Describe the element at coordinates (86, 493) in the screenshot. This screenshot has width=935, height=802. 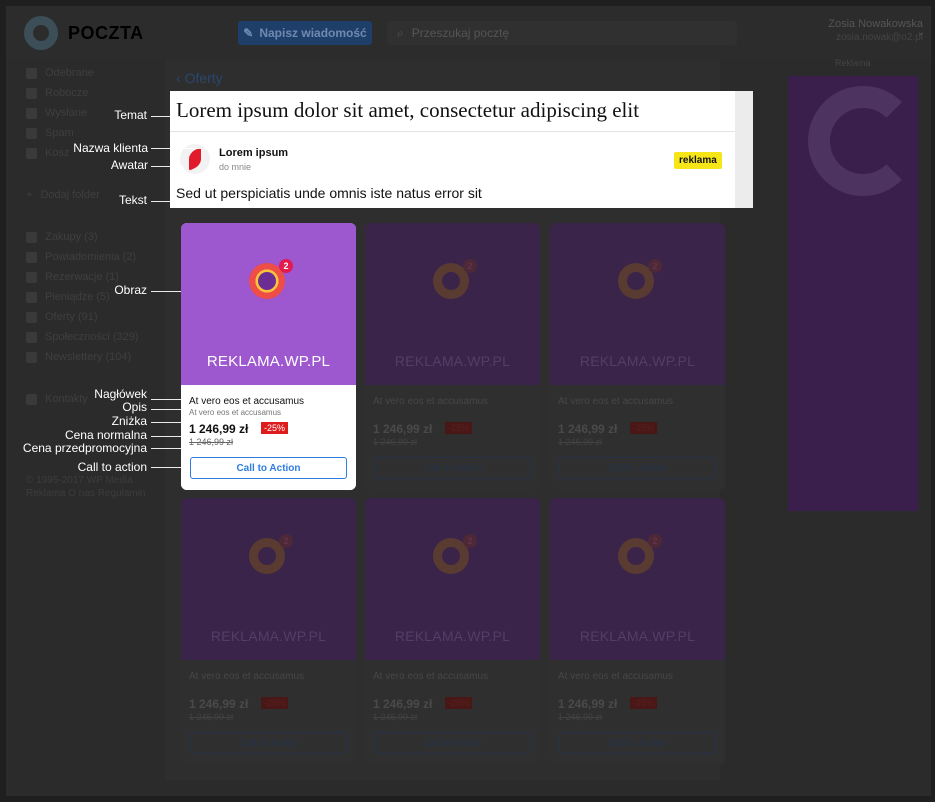
I see `footer-links: Reklama O nas Regulamin` at that location.